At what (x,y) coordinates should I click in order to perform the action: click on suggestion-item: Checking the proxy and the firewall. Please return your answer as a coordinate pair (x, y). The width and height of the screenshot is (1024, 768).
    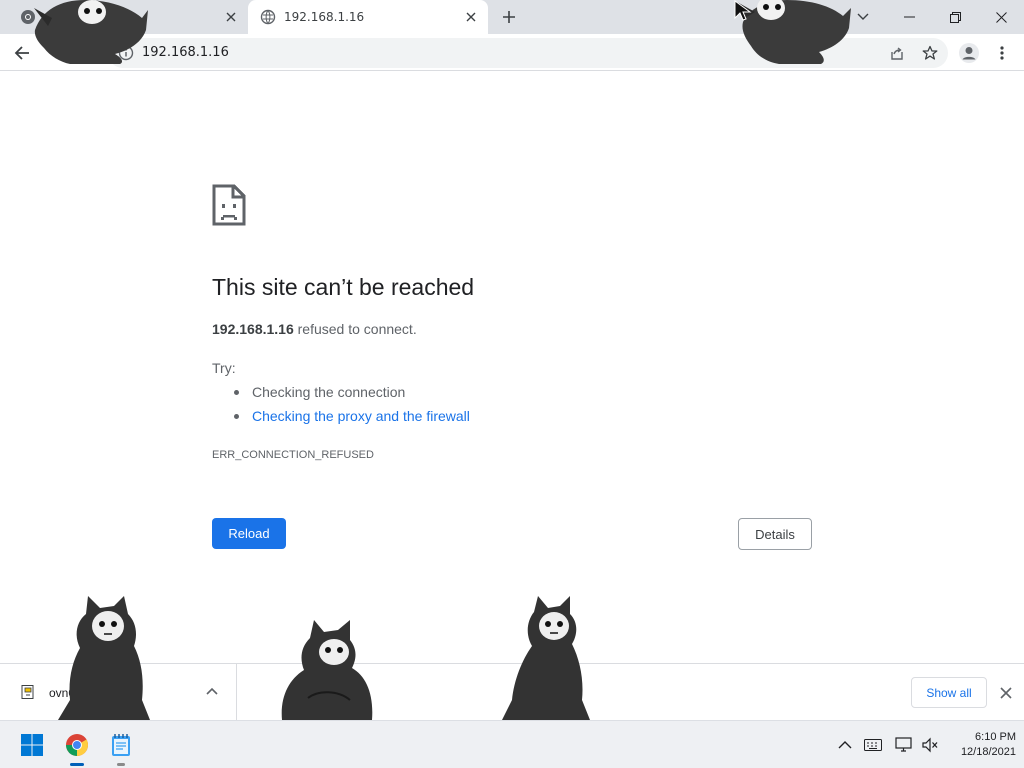
    Looking at the image, I should click on (351, 420).